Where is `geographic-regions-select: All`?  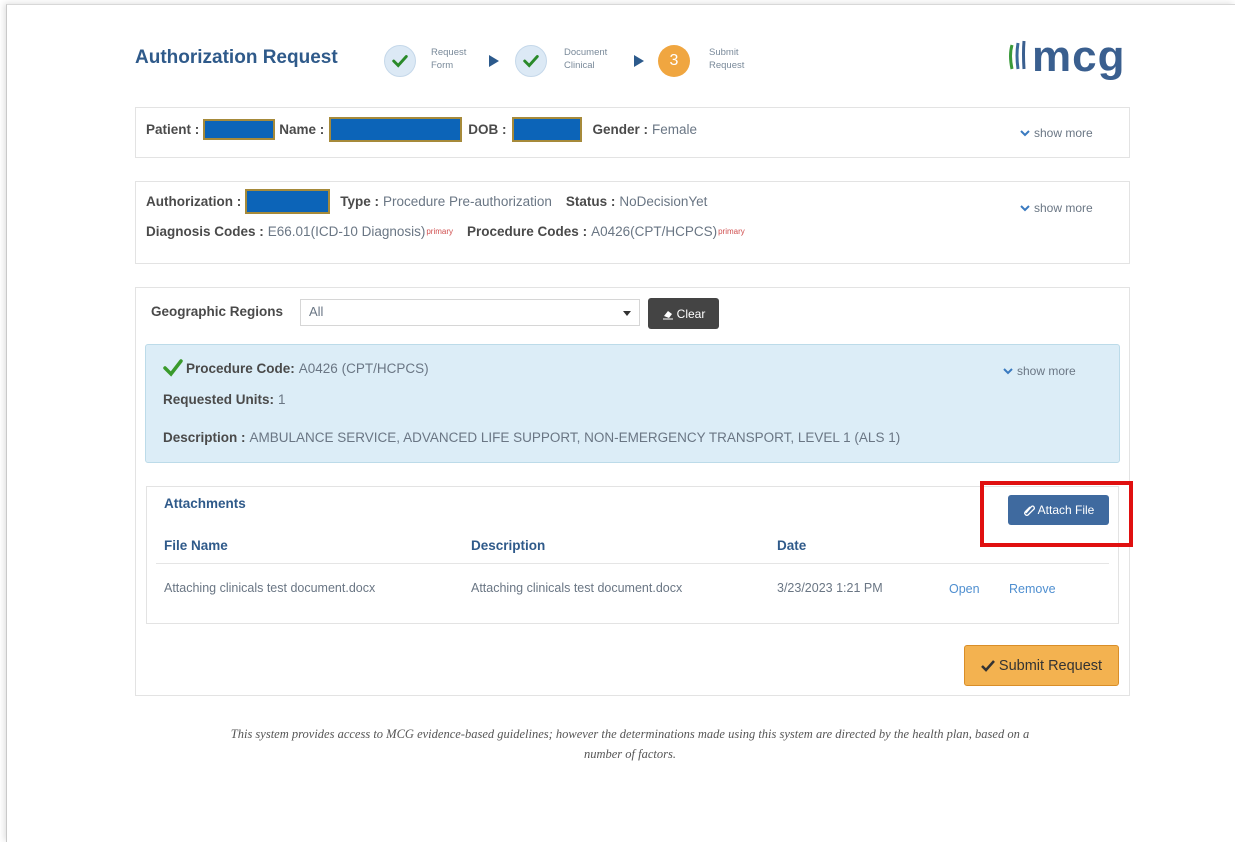
geographic-regions-select: All is located at coordinates (470, 312).